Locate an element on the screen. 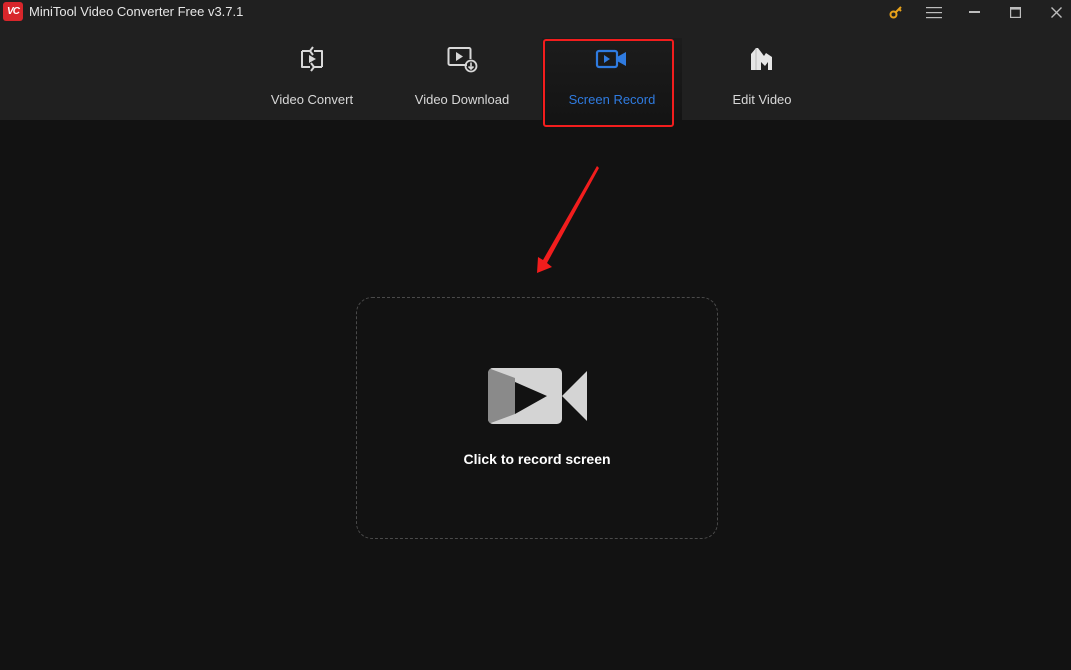 The image size is (1071, 670). tab-edit-video: Edit Video is located at coordinates (762, 79).